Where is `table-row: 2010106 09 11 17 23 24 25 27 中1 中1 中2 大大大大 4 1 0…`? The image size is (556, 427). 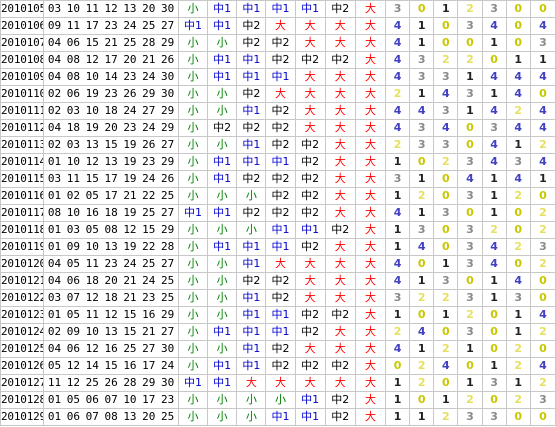
table-row: 2010106 09 11 17 23 24 25 27 中1 中1 中2 大大大大 4 1 0… is located at coordinates (278, 26).